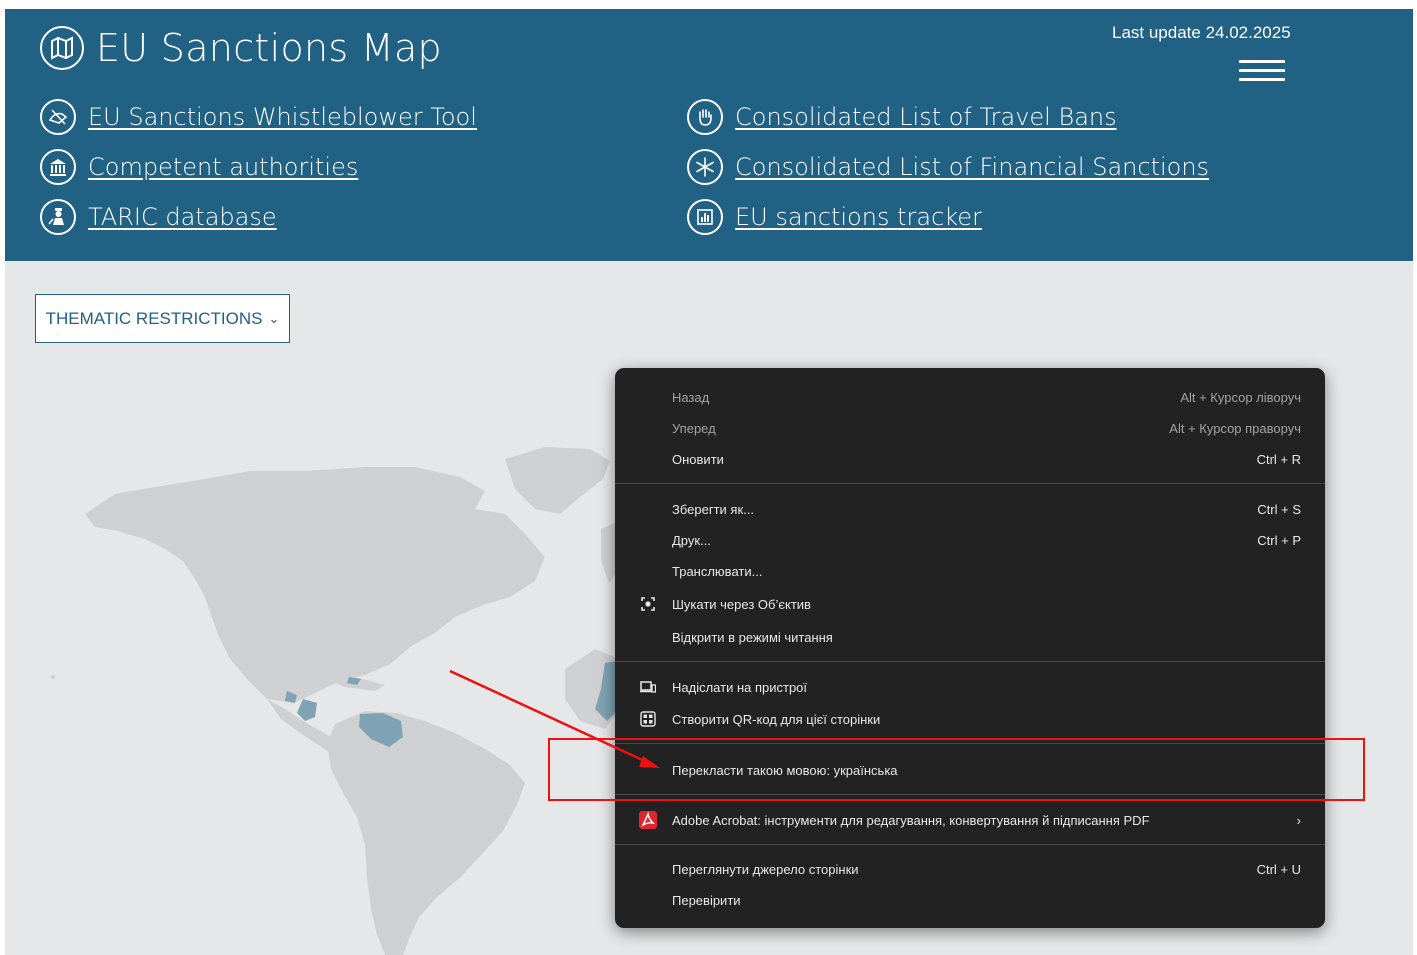  Describe the element at coordinates (970, 397) in the screenshot. I see `menu-item-back: Назад Alt + Курсор ліворуч` at that location.